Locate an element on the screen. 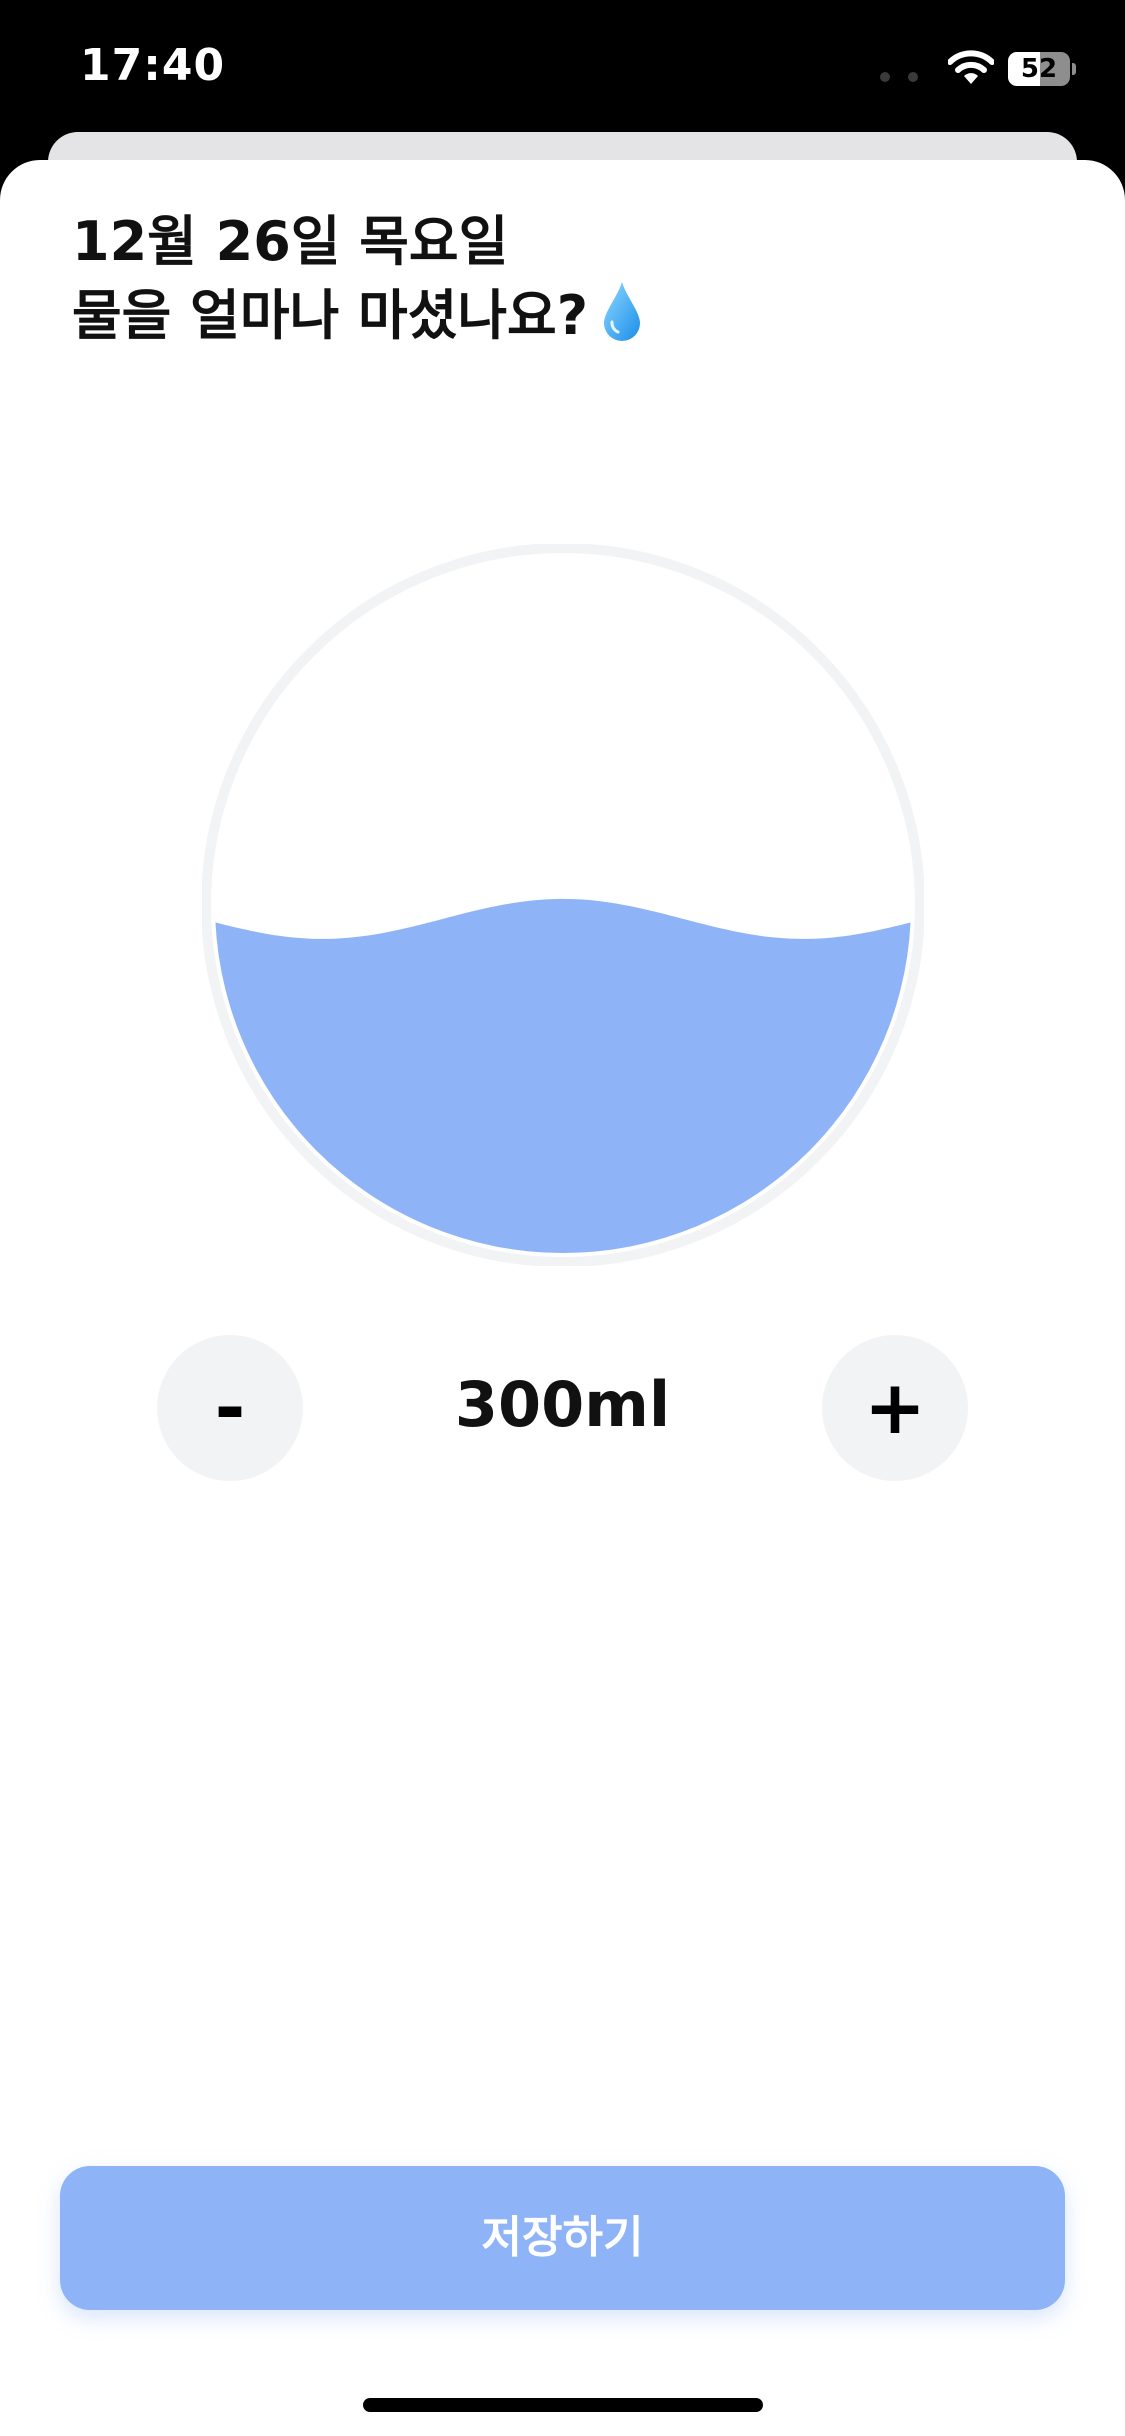 The width and height of the screenshot is (1125, 2436). question-line: 물을 얼마나 마셨나요? is located at coordinates (562, 316).